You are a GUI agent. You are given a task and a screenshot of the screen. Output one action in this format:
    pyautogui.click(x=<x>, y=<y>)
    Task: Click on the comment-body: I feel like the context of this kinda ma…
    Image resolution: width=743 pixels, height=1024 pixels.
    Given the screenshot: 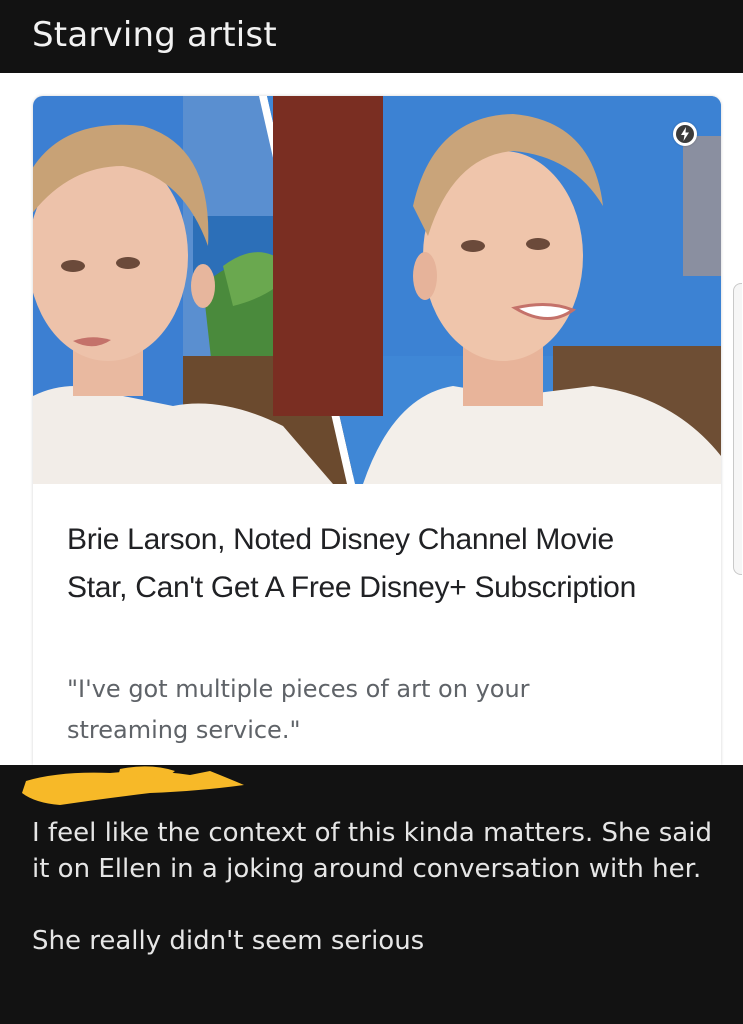 What is the action you would take?
    pyautogui.click(x=377, y=887)
    